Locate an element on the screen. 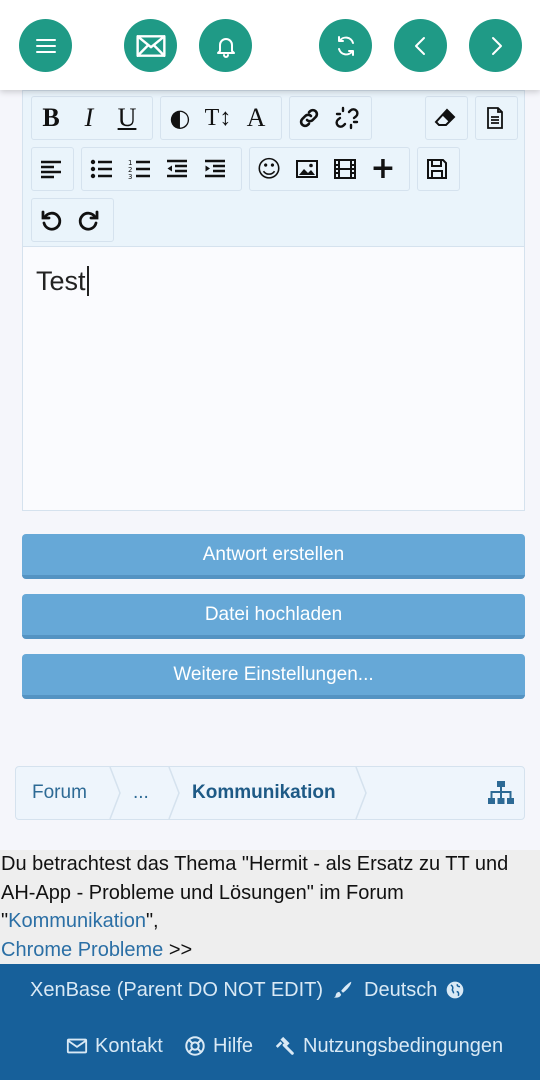 This screenshot has width=540, height=1080. clear-group is located at coordinates (446, 118).